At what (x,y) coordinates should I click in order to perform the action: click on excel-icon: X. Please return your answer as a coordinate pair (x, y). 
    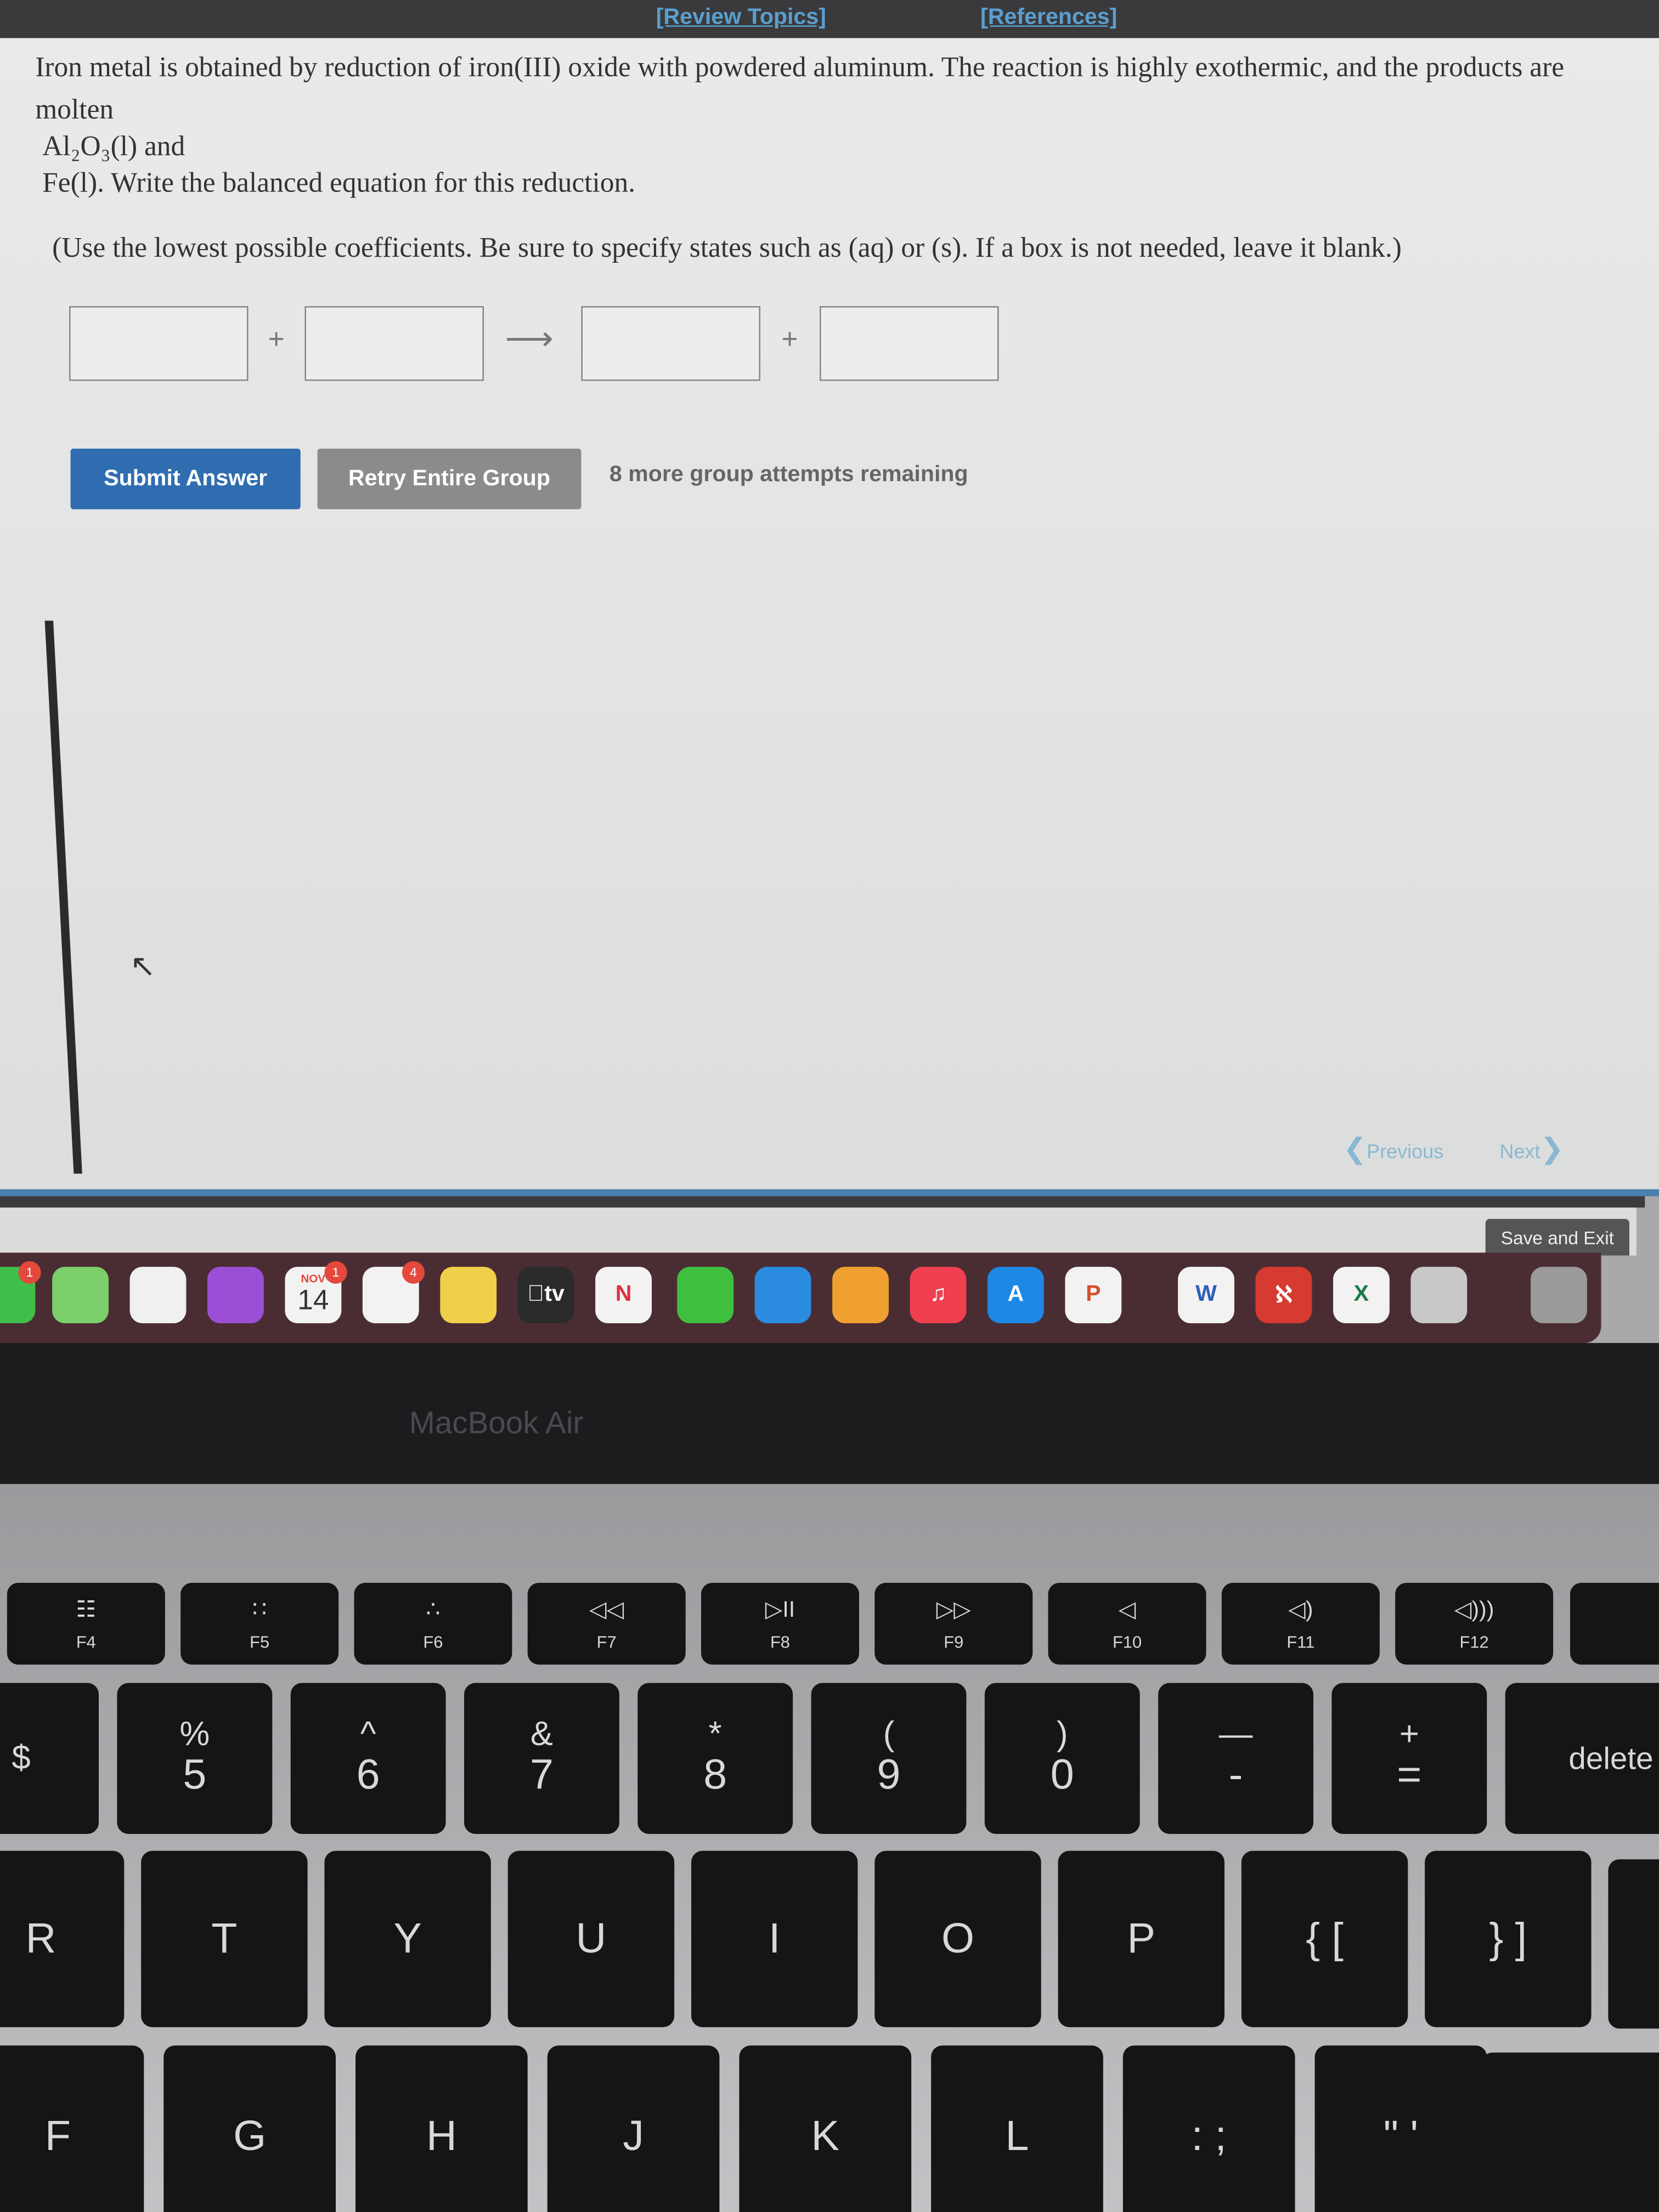
    Looking at the image, I should click on (1362, 1295).